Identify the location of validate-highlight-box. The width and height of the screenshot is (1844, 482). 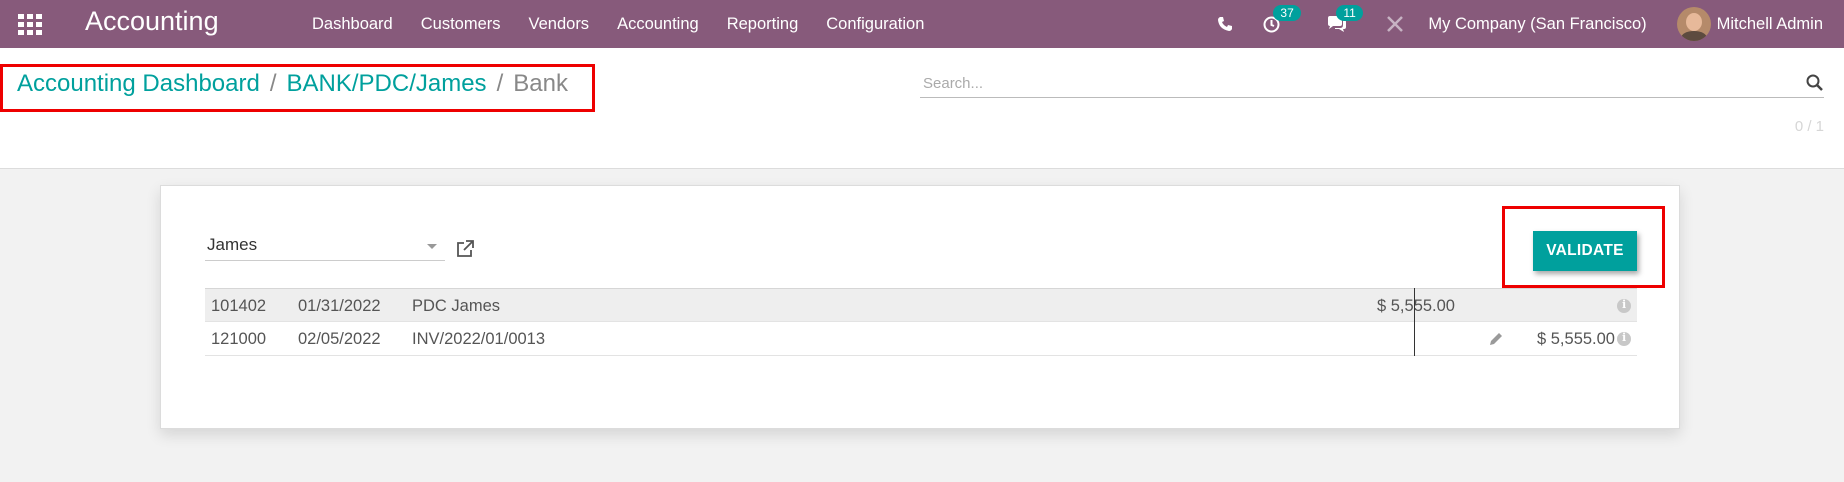
(1583, 247).